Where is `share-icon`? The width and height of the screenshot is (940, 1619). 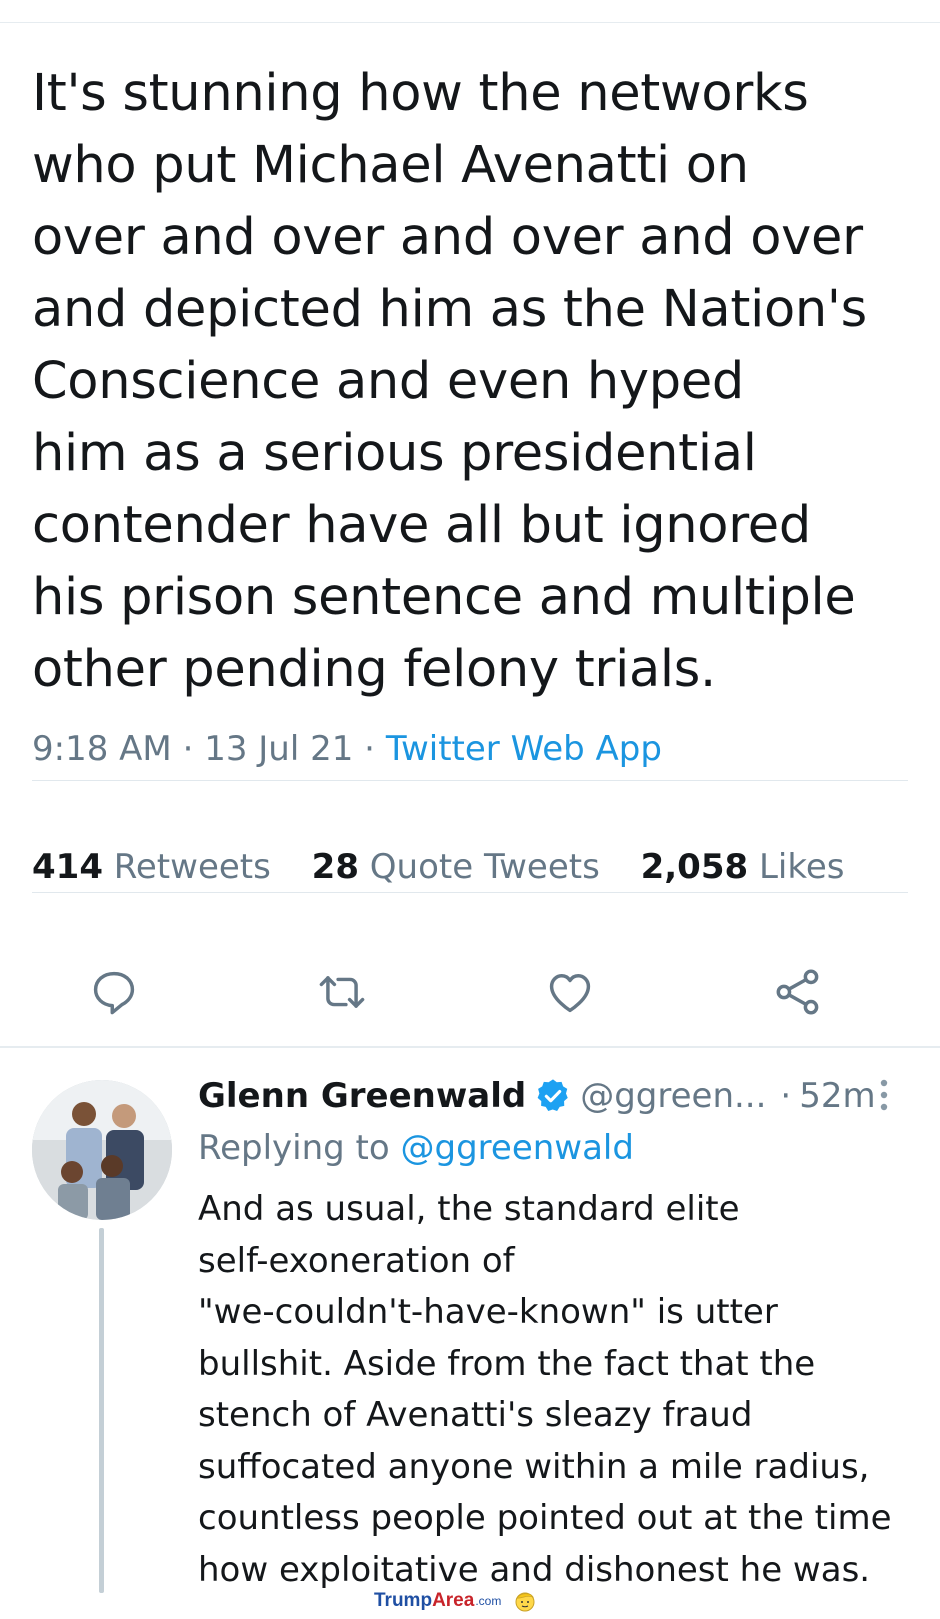
share-icon is located at coordinates (797, 992).